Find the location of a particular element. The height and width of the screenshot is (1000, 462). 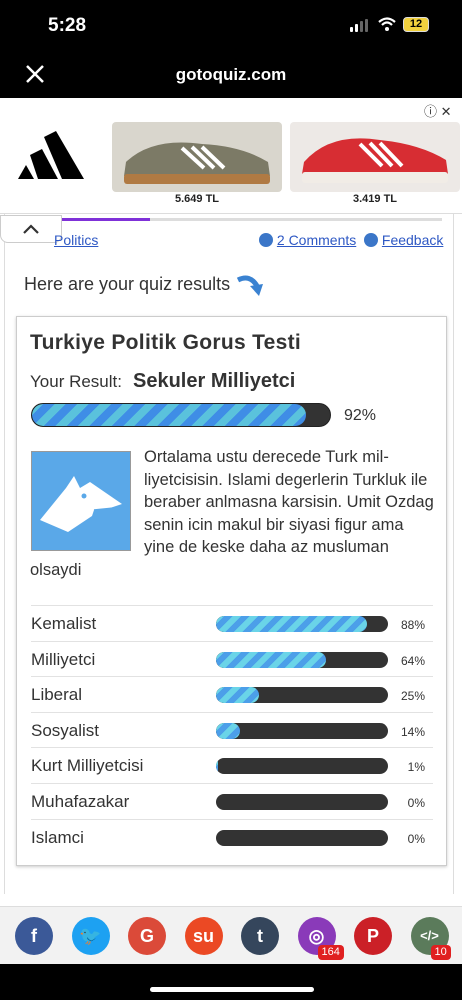

category-link: Politics is located at coordinates (76, 240).